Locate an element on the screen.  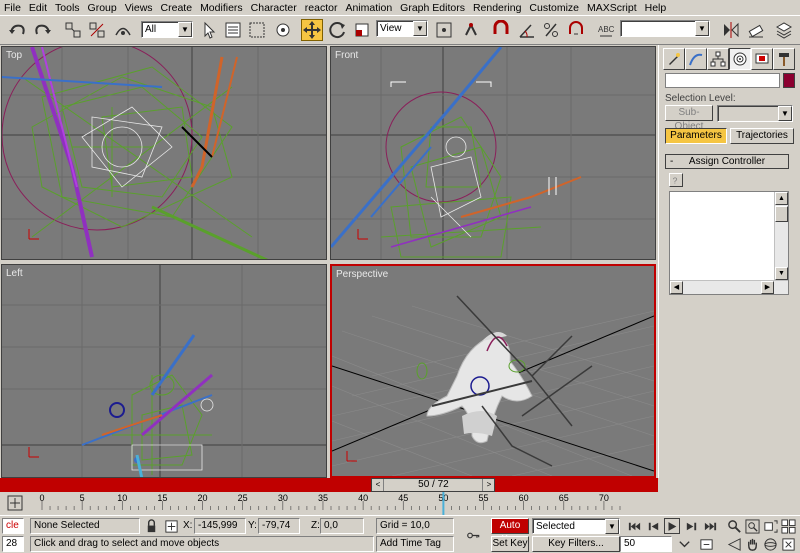
menu-reactor: reactor is located at coordinates (321, 8).